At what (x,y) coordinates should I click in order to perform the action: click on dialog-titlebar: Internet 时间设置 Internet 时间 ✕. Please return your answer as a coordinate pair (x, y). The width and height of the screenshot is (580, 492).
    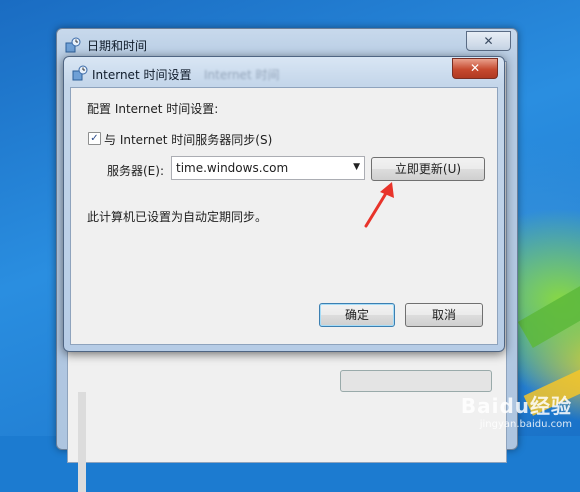
    Looking at the image, I should click on (284, 72).